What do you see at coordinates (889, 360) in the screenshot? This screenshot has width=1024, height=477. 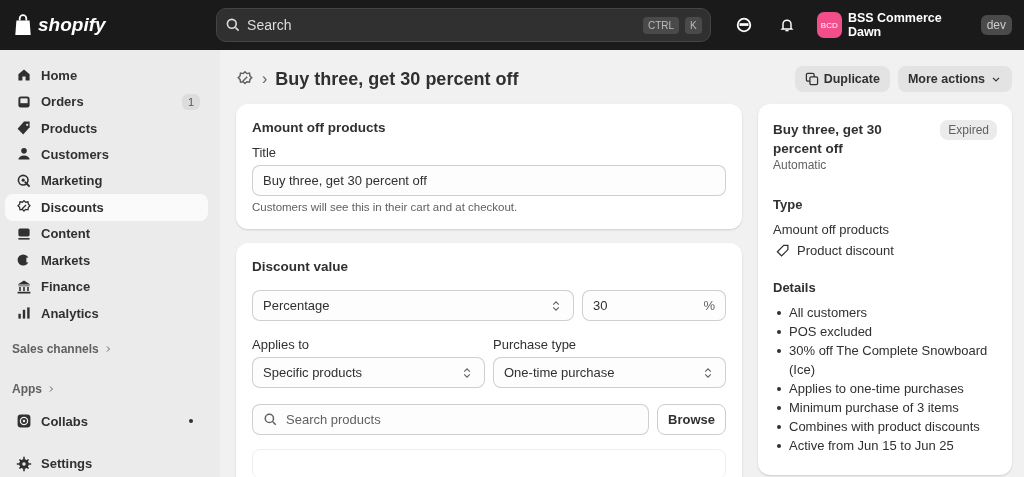 I see `detail-text: 30% off The Complete Snowboard (Ice)` at bounding box center [889, 360].